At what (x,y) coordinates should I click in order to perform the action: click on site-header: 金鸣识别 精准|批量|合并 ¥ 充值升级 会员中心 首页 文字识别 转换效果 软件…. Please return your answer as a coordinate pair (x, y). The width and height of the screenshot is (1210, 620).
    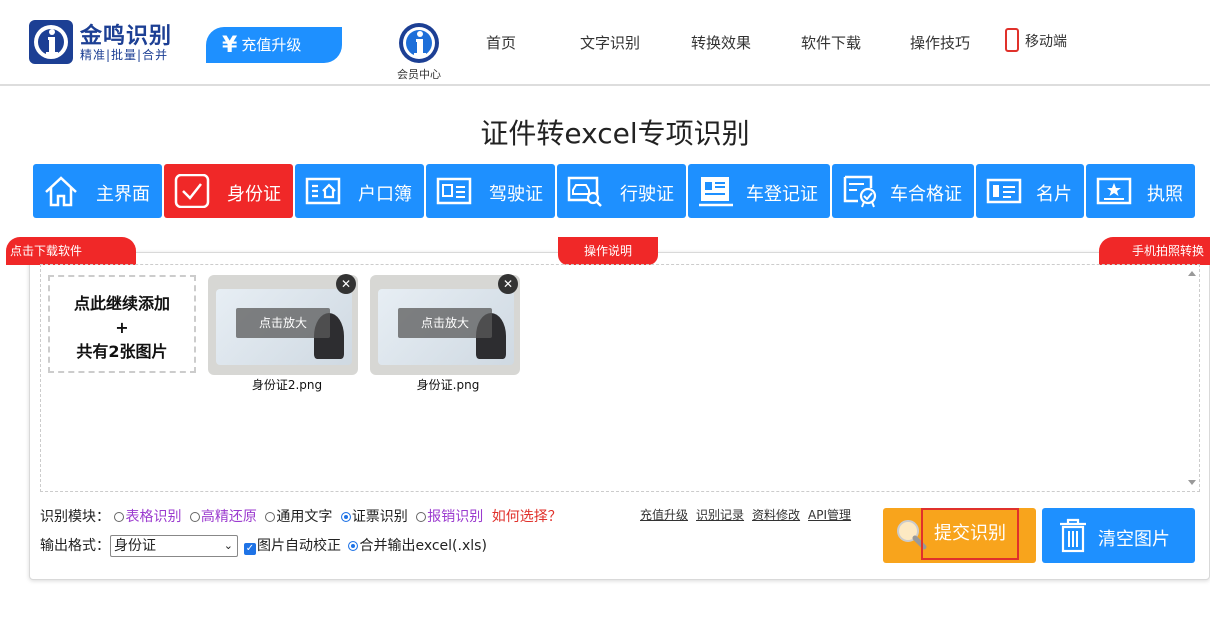
    Looking at the image, I should click on (605, 43).